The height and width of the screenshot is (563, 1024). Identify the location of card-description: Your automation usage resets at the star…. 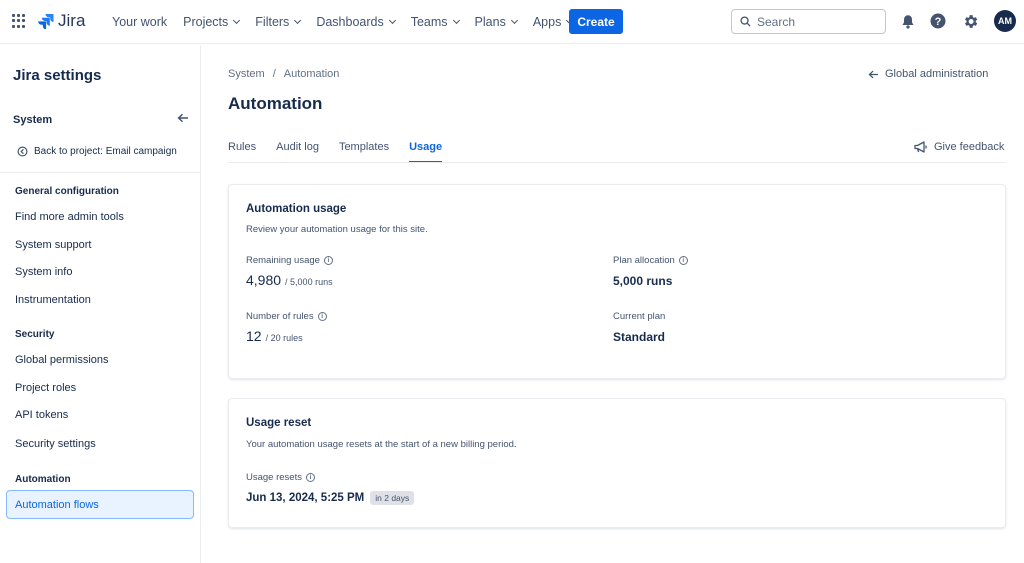
(381, 444).